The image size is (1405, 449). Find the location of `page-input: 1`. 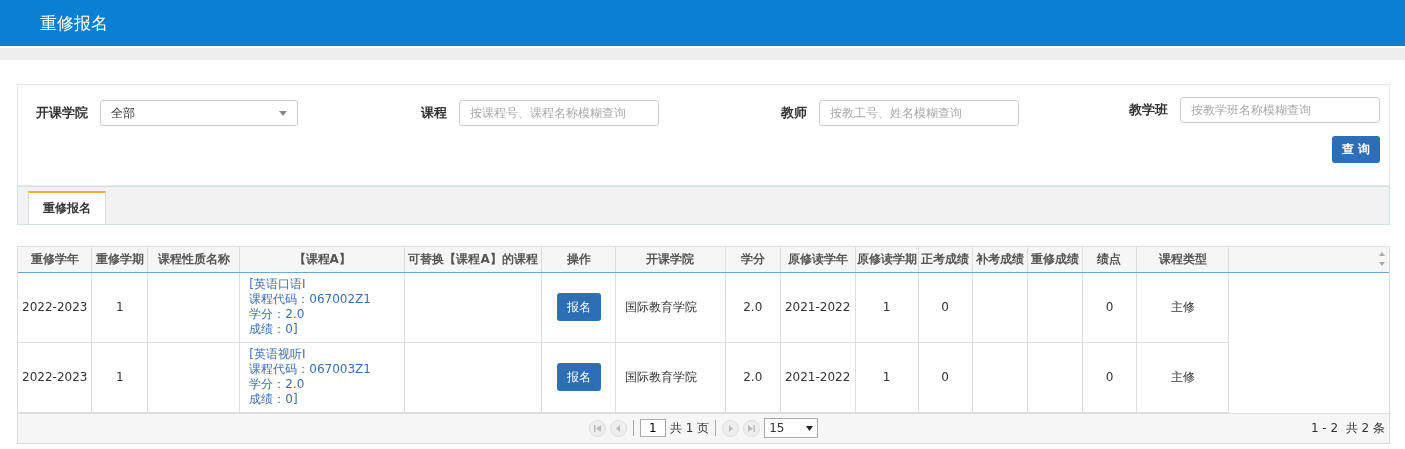

page-input: 1 is located at coordinates (652, 428).